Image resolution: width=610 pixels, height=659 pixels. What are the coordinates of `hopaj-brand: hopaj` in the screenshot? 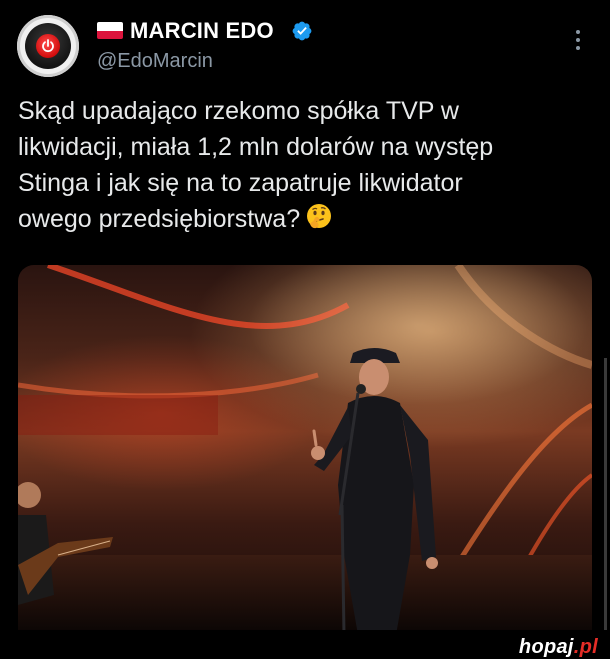 It's located at (546, 647).